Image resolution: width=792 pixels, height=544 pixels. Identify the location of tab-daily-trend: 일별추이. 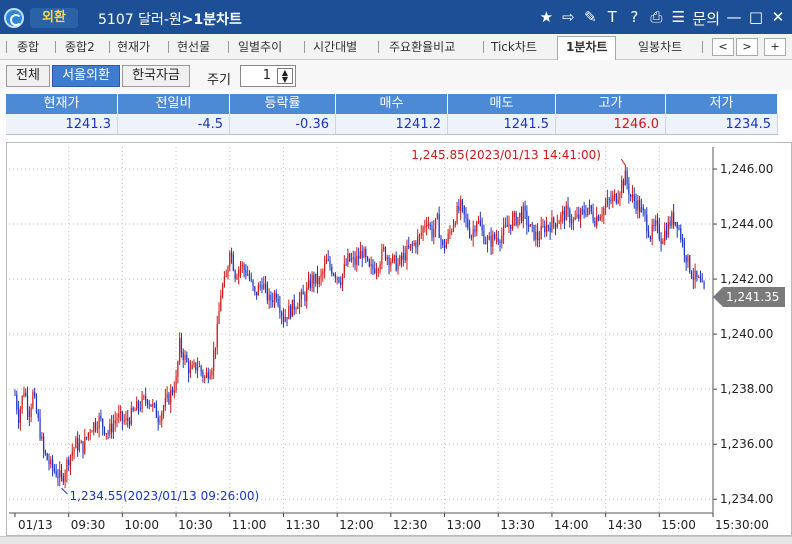
(260, 46).